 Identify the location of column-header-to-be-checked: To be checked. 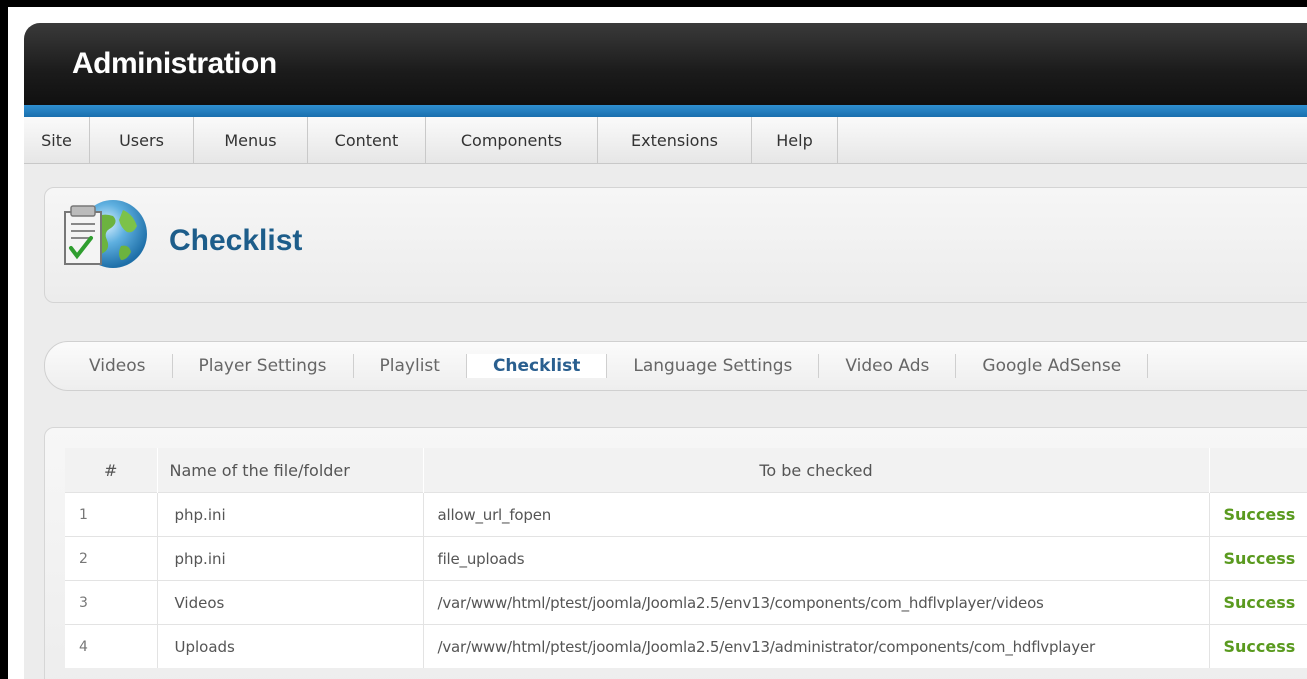
(816, 470).